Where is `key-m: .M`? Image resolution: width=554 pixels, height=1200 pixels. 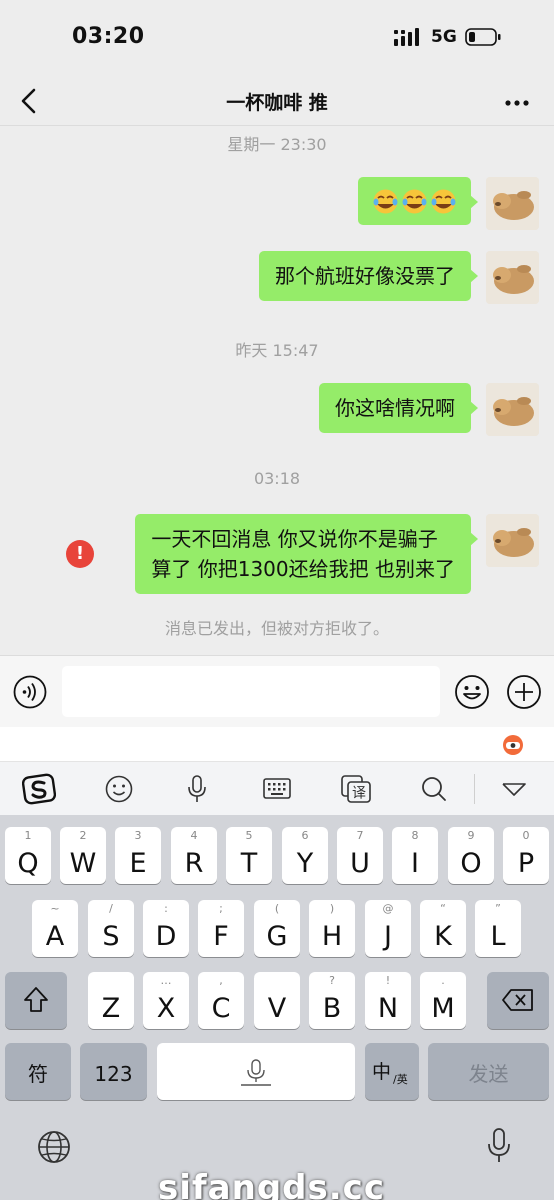 key-m: .M is located at coordinates (443, 1000).